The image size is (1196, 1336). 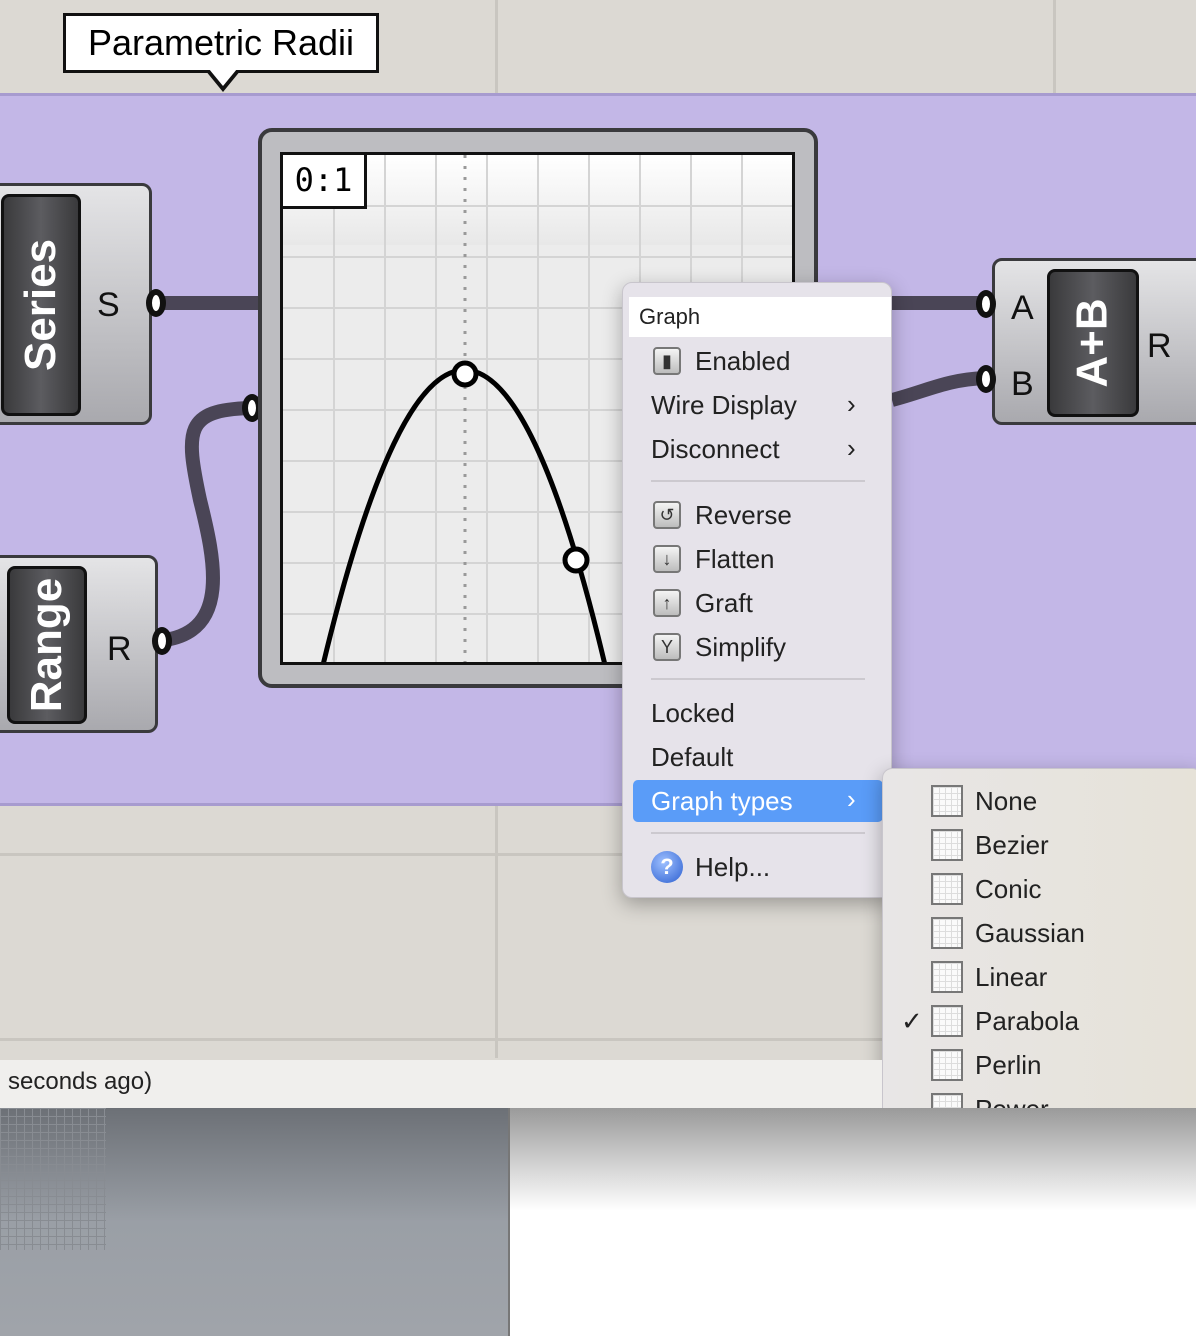 I want to click on menu-title: Graph, so click(x=670, y=316).